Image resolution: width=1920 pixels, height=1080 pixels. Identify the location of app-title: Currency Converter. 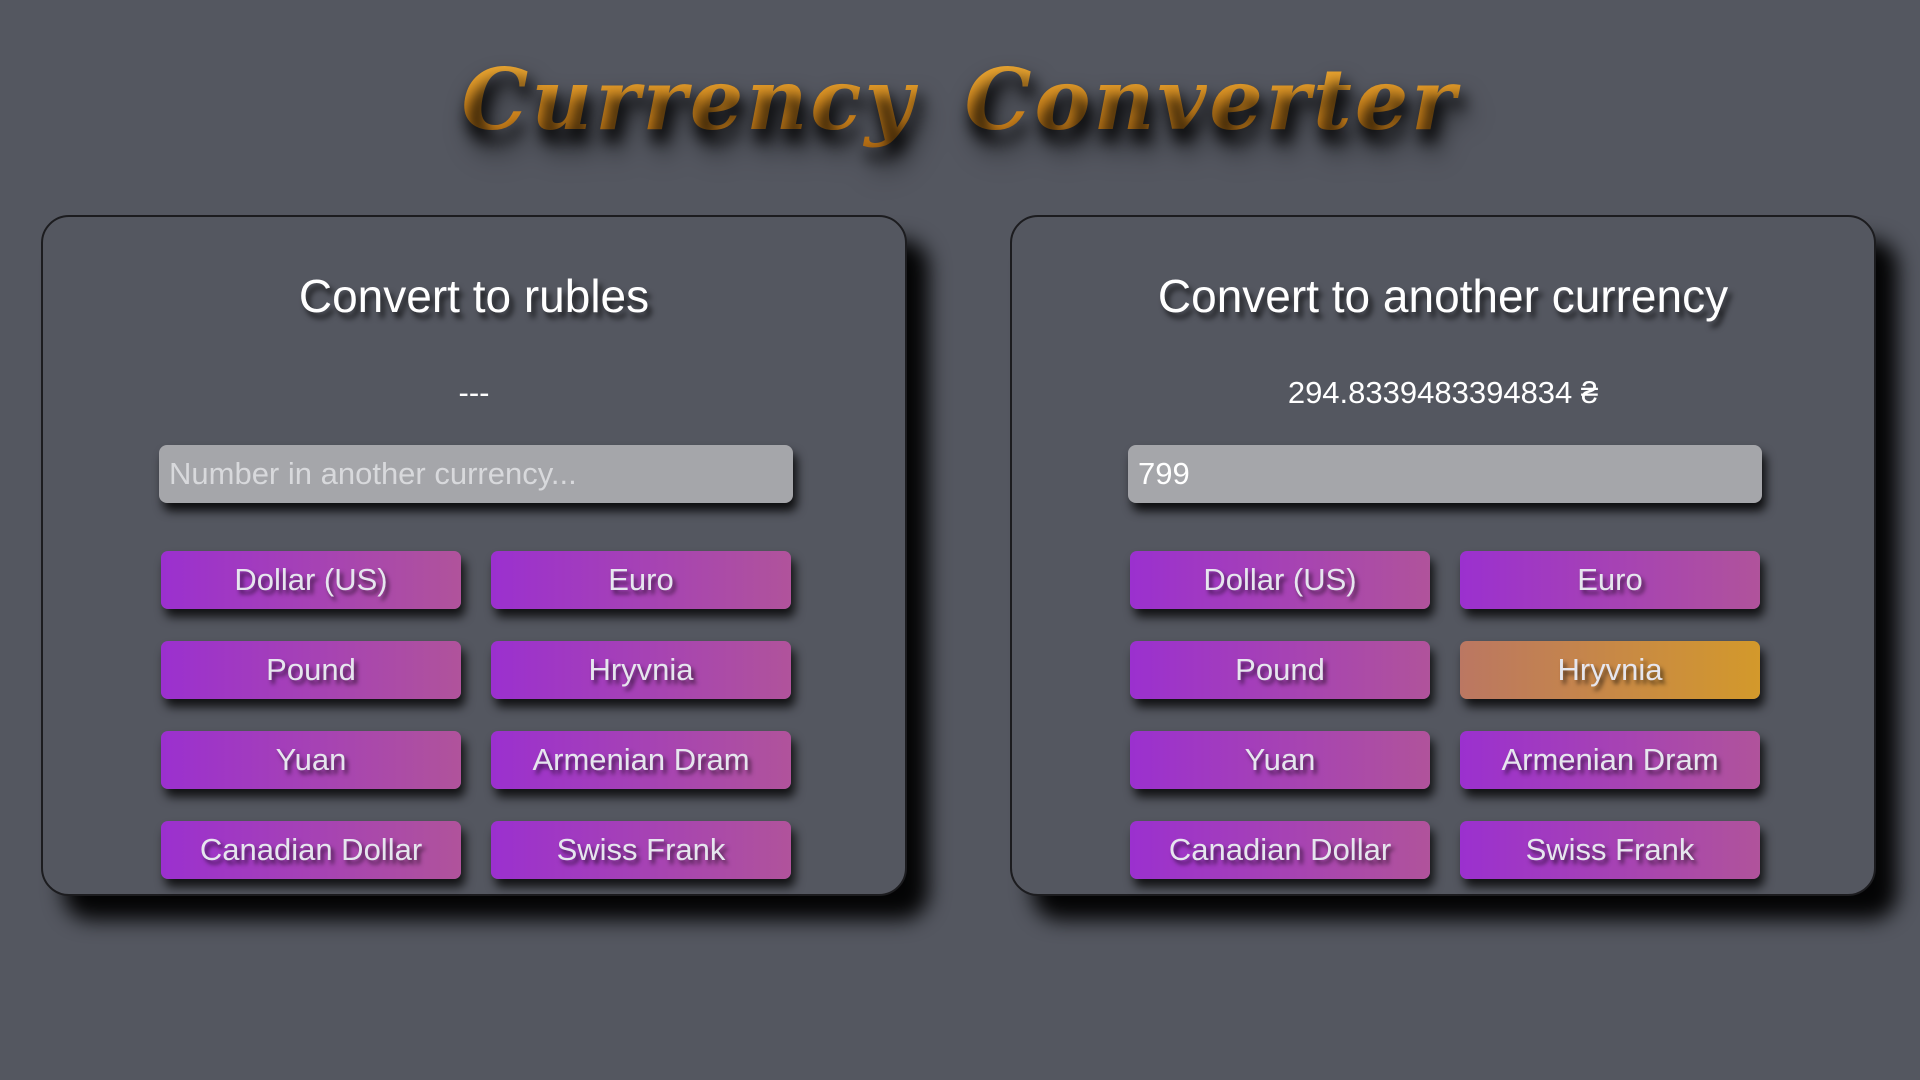
(960, 99).